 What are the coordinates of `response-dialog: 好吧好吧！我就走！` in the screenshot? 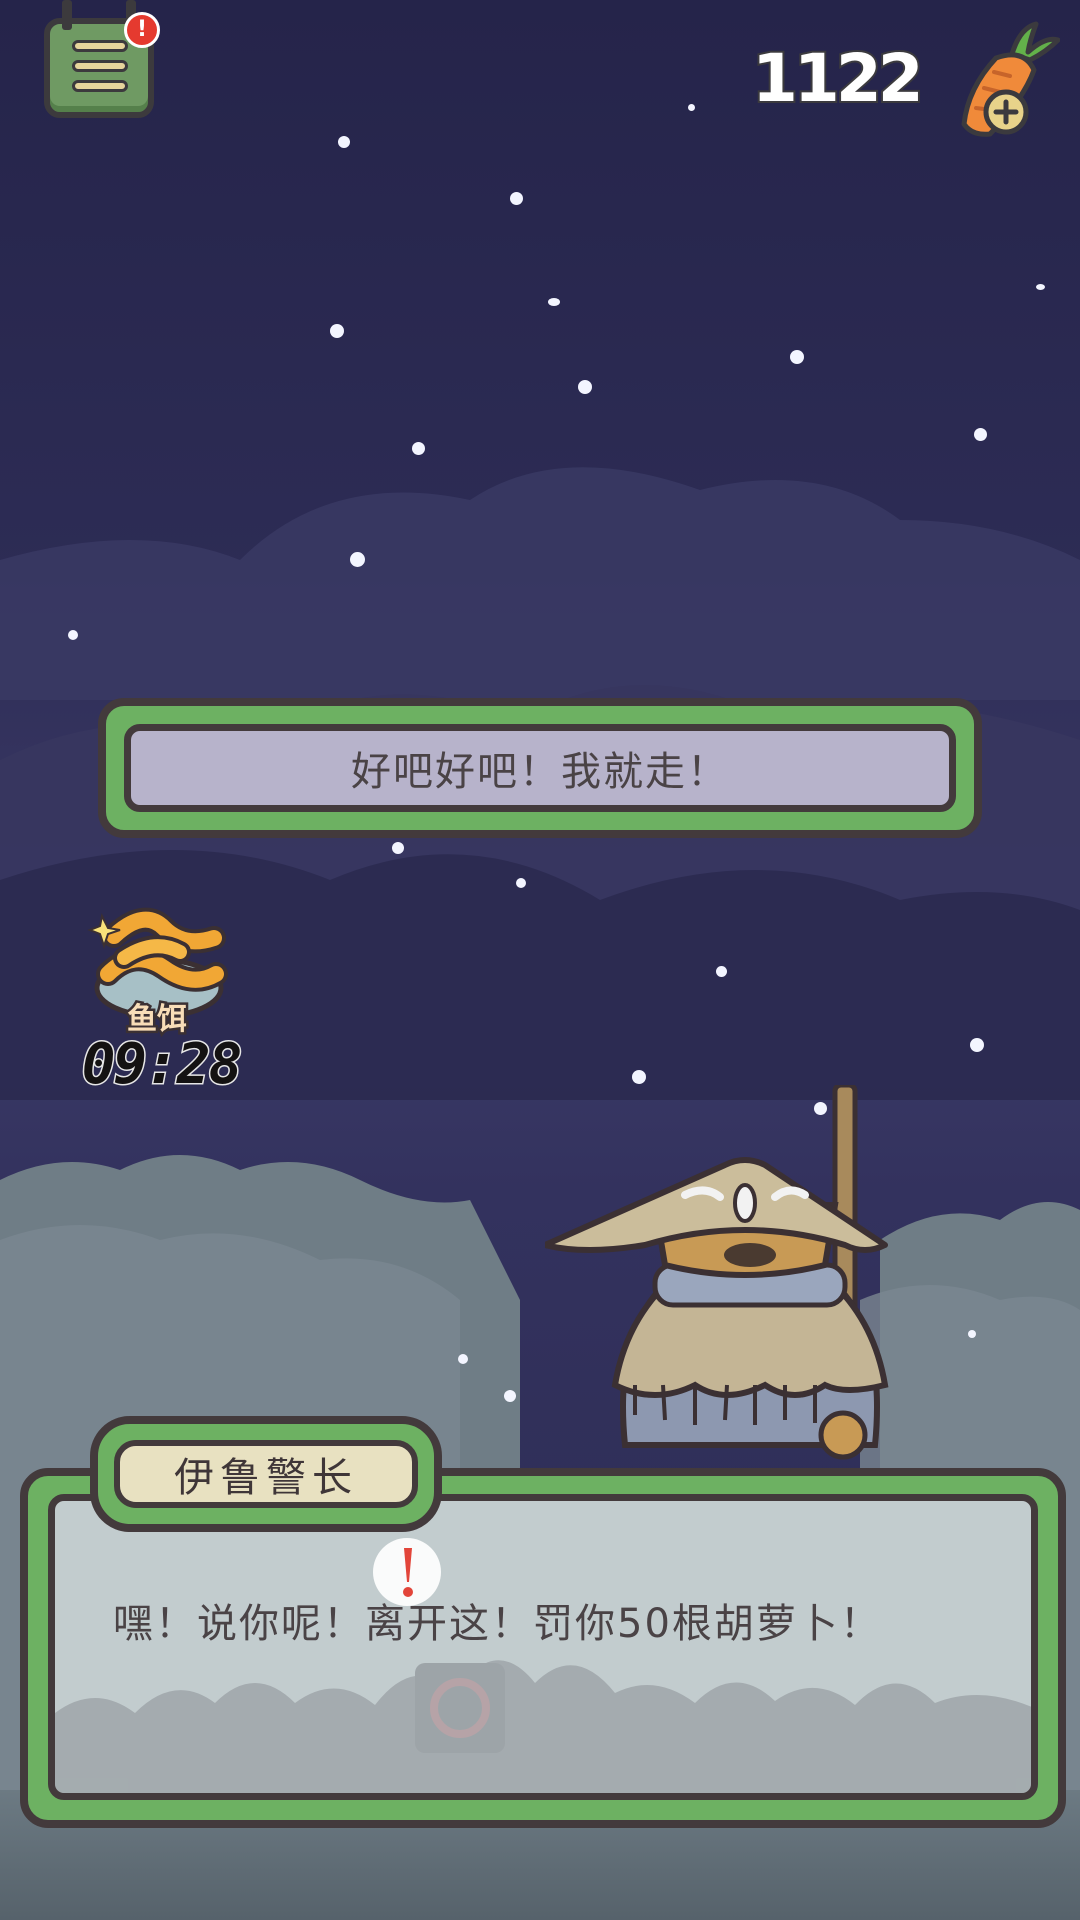 It's located at (540, 768).